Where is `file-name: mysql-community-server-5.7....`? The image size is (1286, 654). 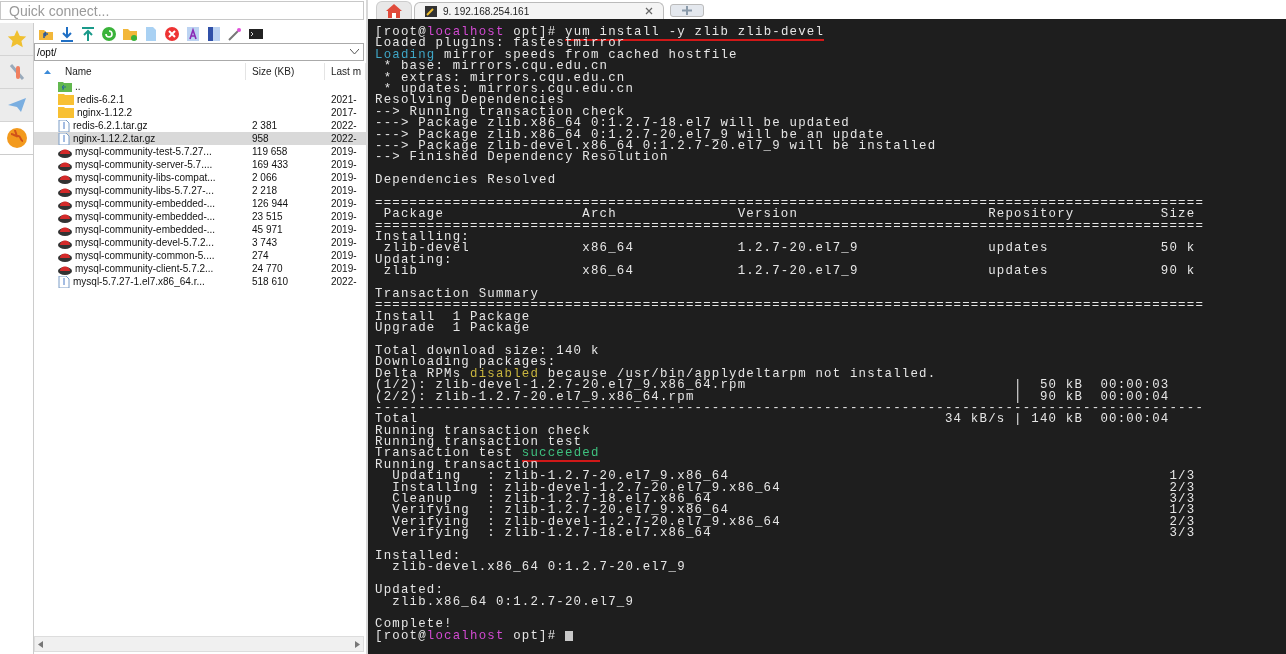 file-name: mysql-community-server-5.7.... is located at coordinates (144, 164).